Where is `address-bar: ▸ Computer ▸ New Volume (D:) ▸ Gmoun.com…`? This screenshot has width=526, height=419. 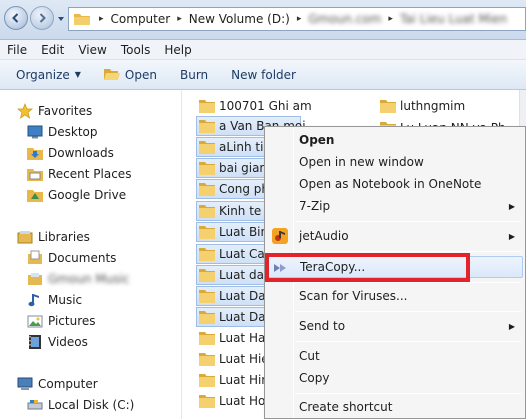
address-bar: ▸ Computer ▸ New Volume (D:) ▸ Gmoun.com… is located at coordinates (263, 20).